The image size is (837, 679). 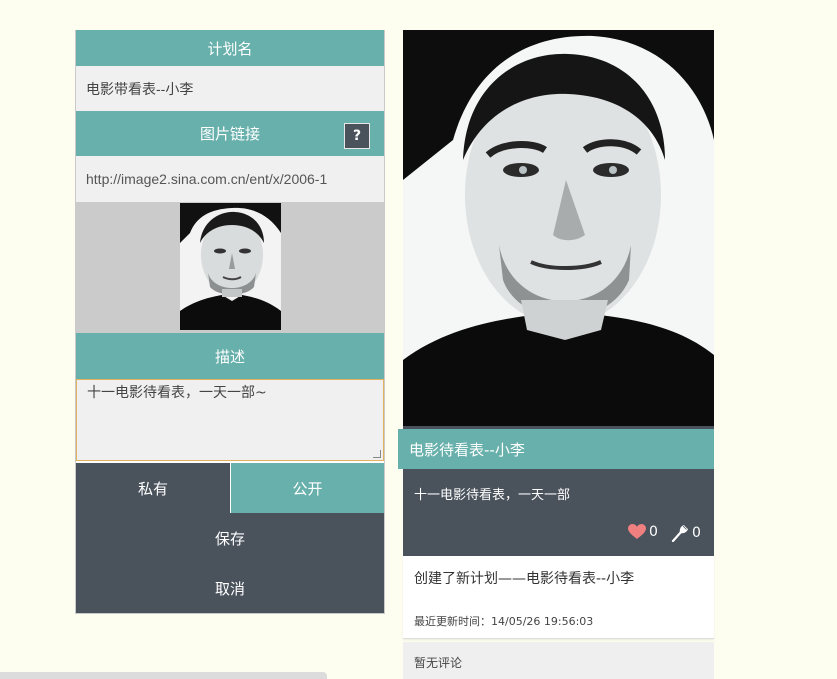 What do you see at coordinates (177, 393) in the screenshot?
I see `description-text: 十一电影待看表，一天一部~` at bounding box center [177, 393].